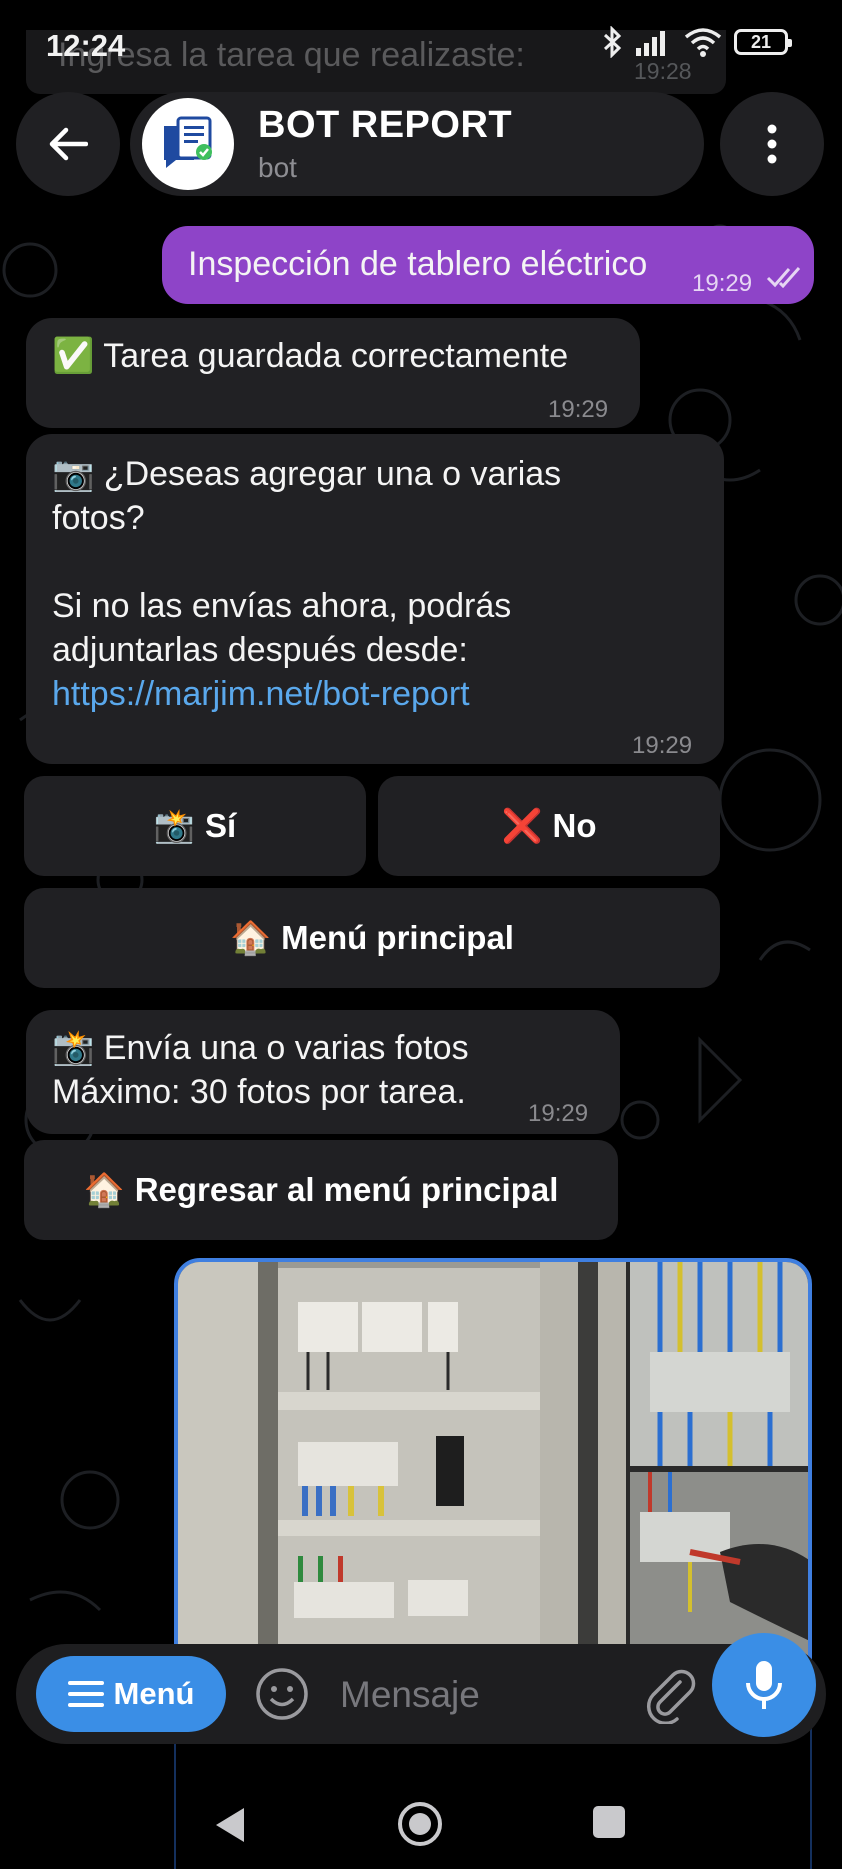  What do you see at coordinates (73, 474) in the screenshot?
I see `camera-emoji: 📷` at bounding box center [73, 474].